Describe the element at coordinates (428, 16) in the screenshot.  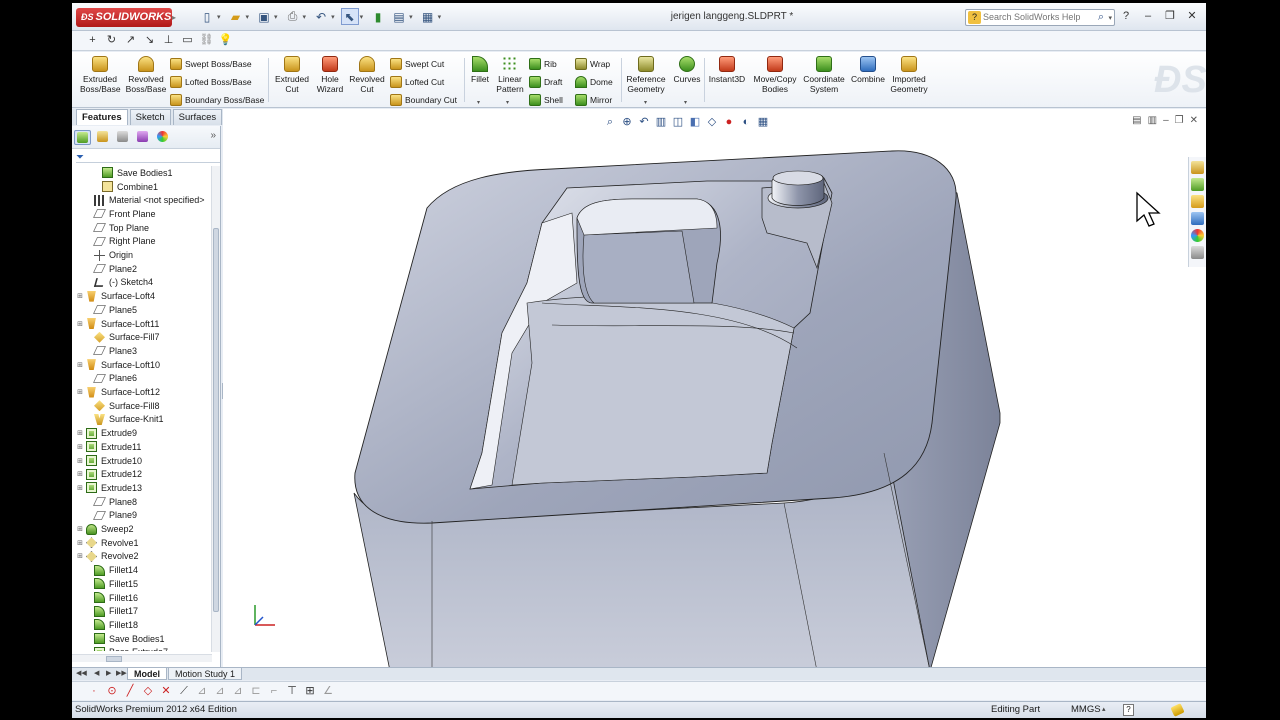
I see `options-icon: ▦` at that location.